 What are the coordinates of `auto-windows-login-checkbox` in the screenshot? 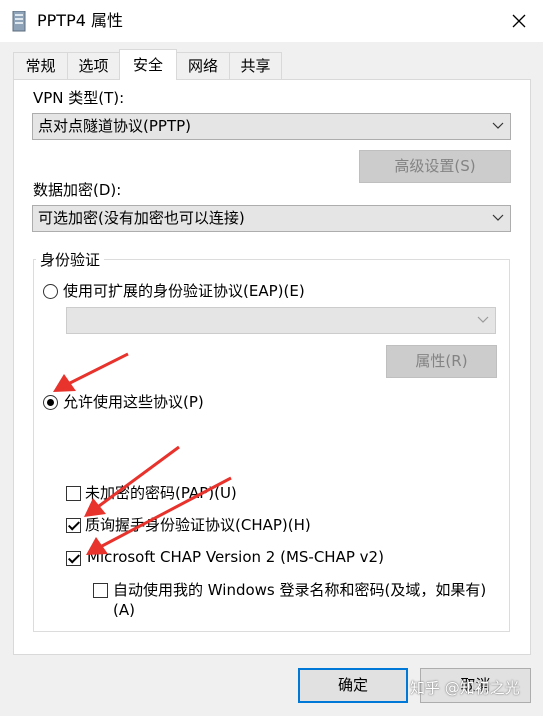 It's located at (100, 590).